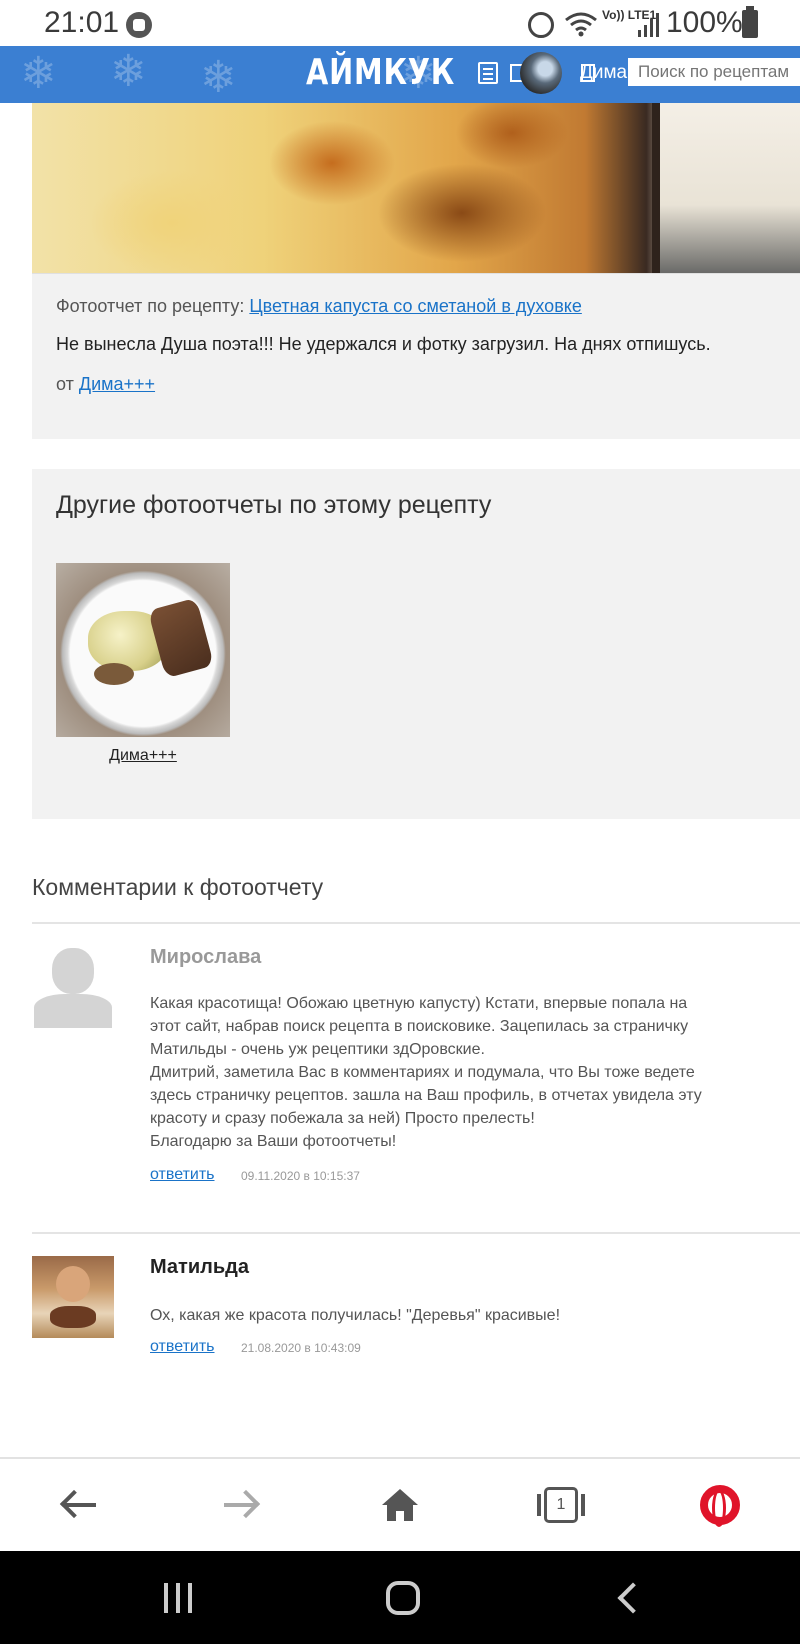 This screenshot has height=1644, width=800. I want to click on report-author-line: от Дима+++, so click(105, 384).